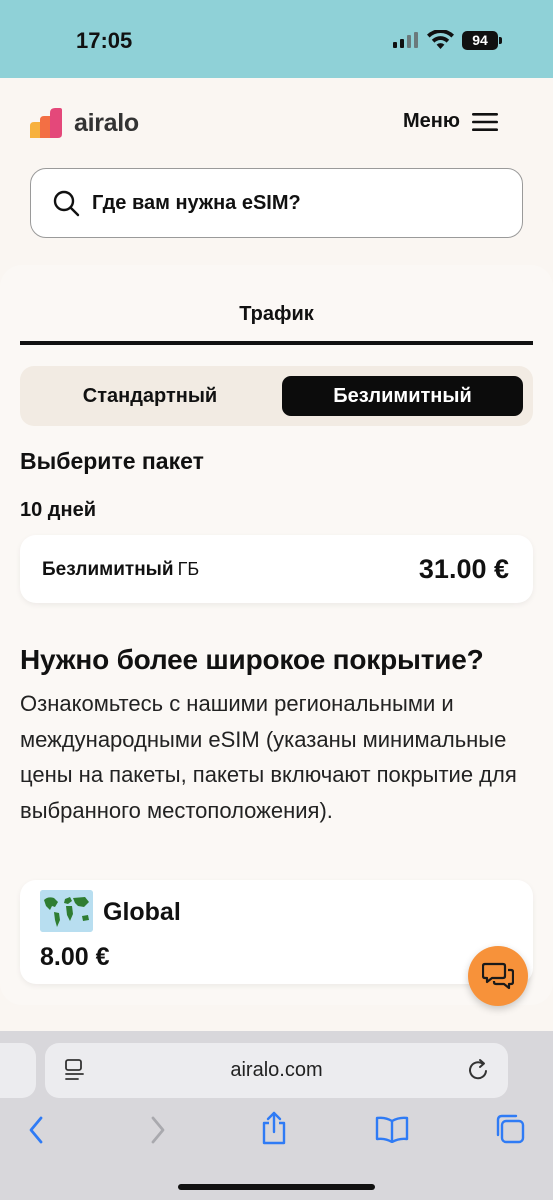  Describe the element at coordinates (405, 40) in the screenshot. I see `cellular-signal-icon` at that location.